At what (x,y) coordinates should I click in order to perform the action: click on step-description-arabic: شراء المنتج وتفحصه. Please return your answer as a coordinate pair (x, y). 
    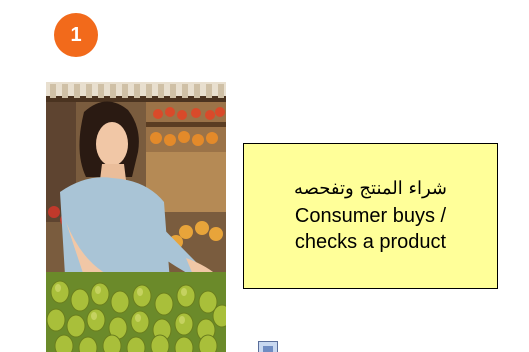
    Looking at the image, I should click on (370, 189).